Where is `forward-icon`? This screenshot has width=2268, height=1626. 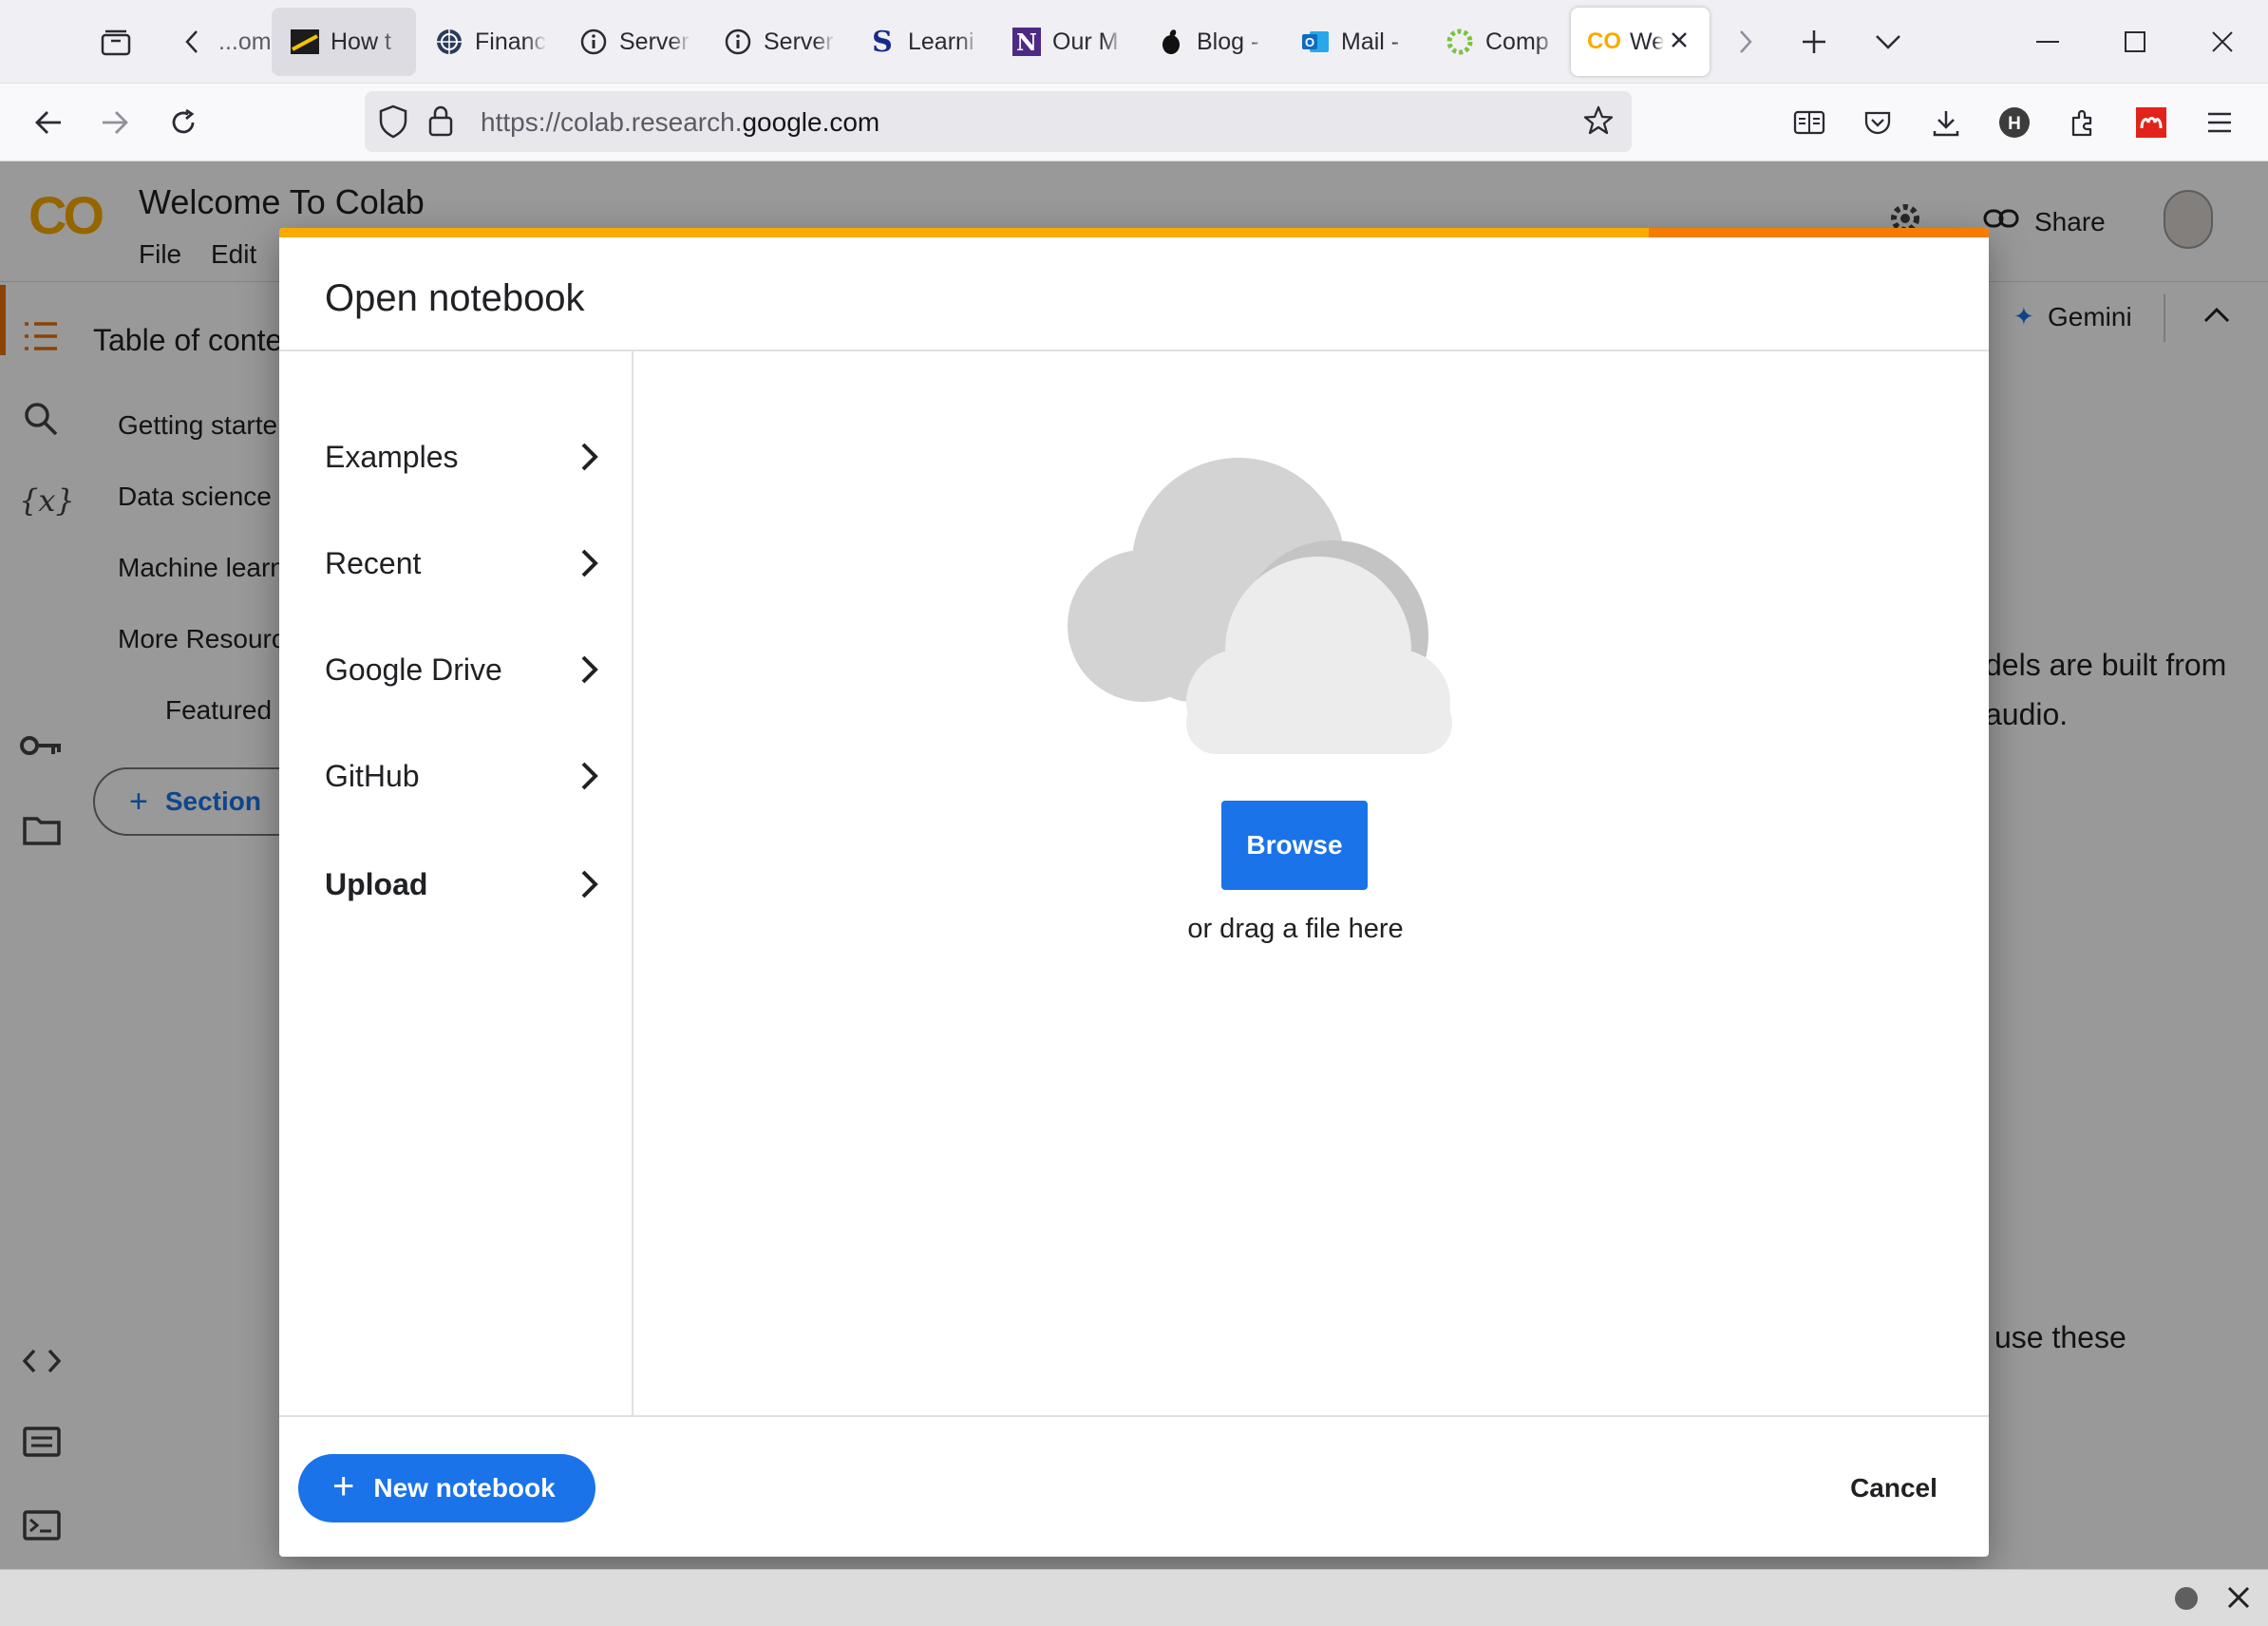
forward-icon is located at coordinates (115, 123).